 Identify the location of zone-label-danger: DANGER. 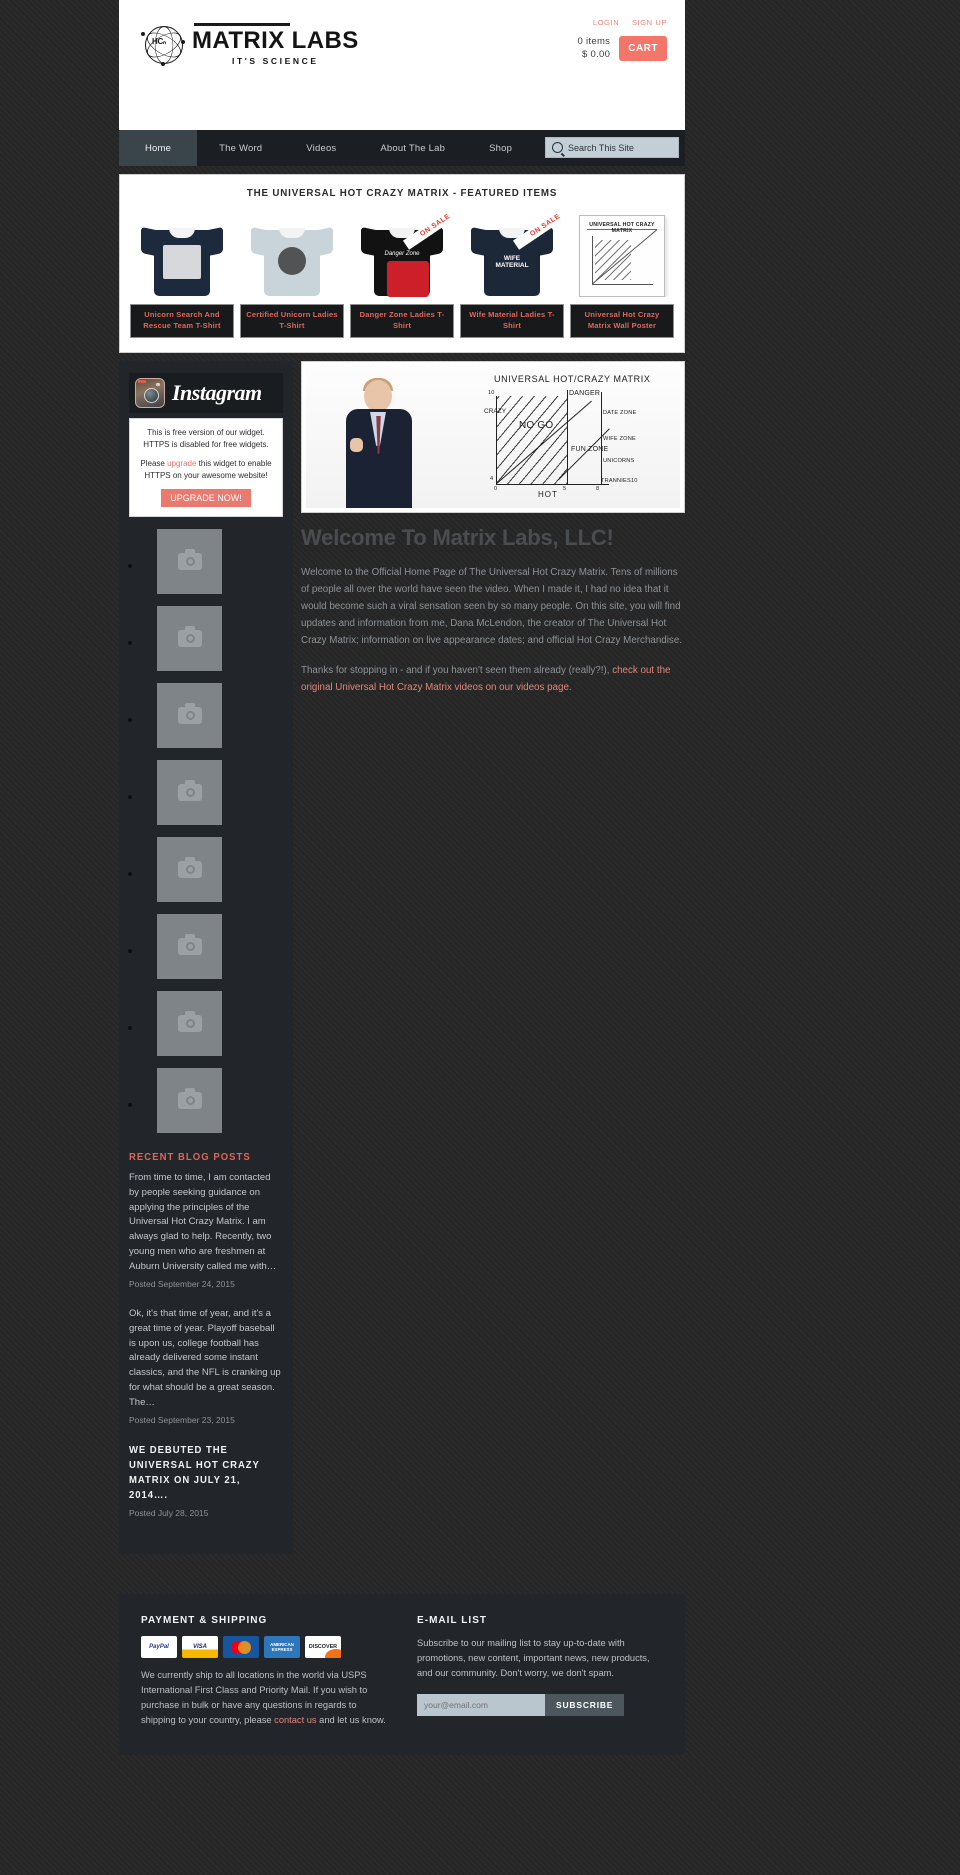
(585, 393).